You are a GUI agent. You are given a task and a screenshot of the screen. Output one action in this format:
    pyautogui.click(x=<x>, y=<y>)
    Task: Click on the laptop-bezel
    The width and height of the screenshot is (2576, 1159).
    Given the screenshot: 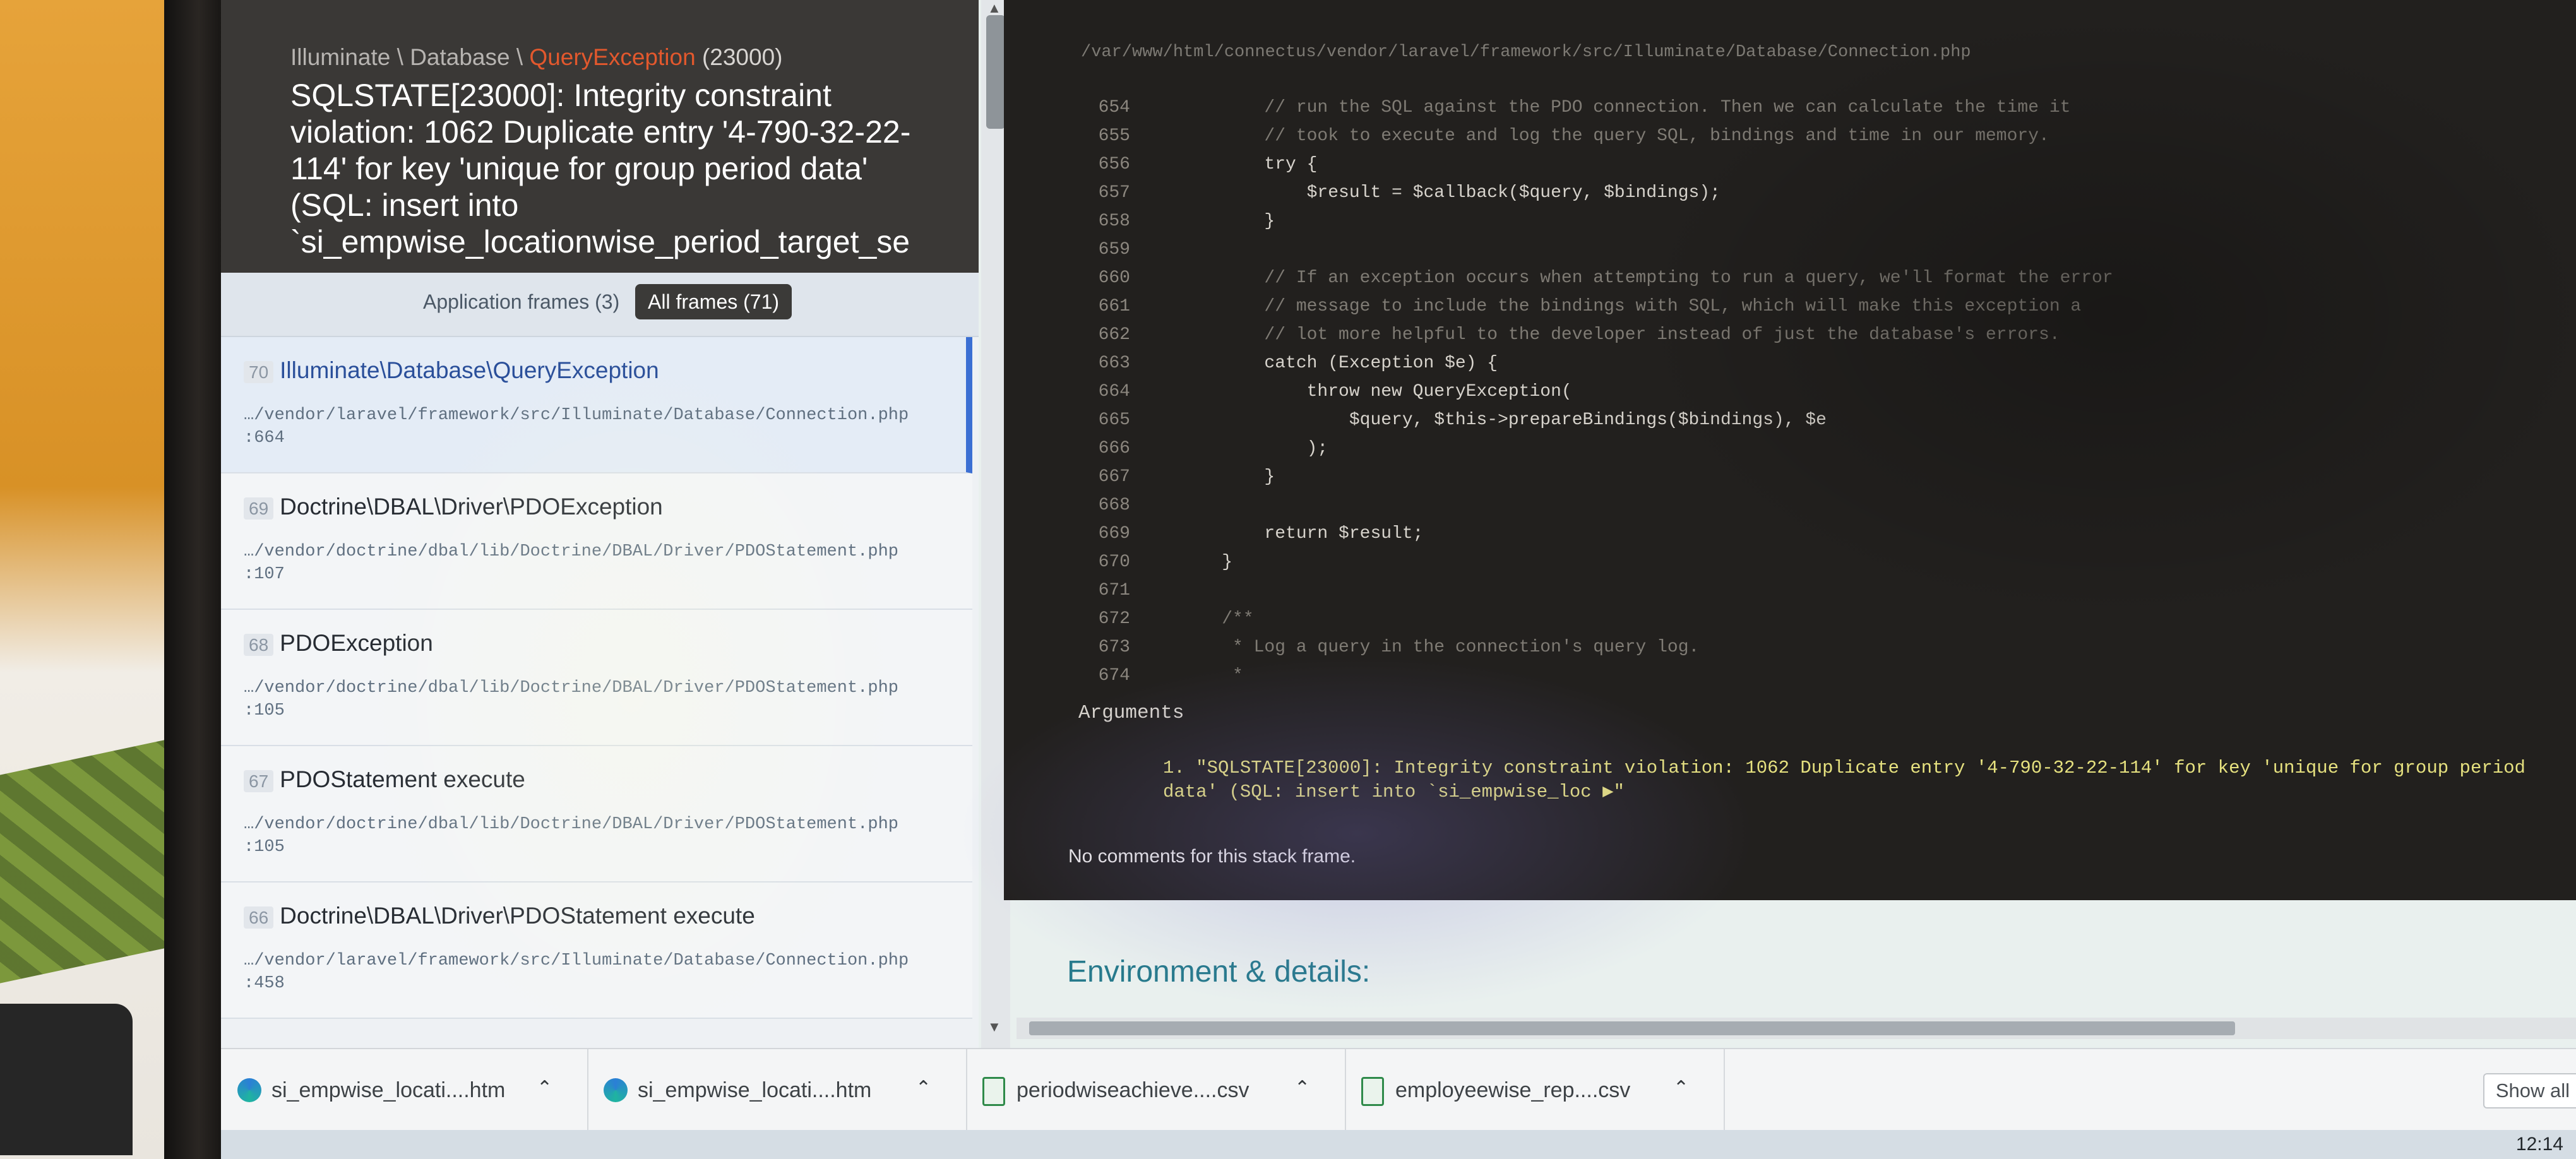 What is the action you would take?
    pyautogui.click(x=192, y=579)
    